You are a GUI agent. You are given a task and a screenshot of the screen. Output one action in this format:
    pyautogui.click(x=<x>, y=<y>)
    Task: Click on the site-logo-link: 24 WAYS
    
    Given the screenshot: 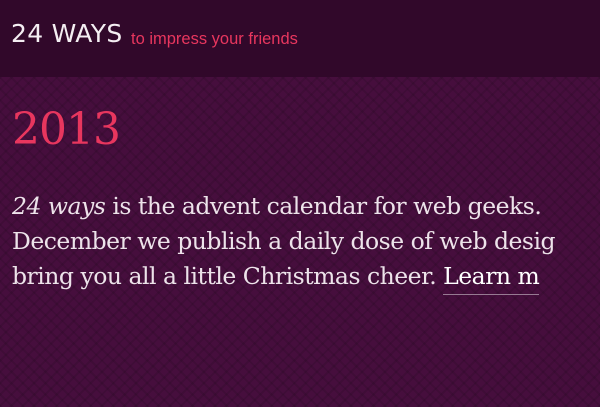 What is the action you would take?
    pyautogui.click(x=67, y=33)
    